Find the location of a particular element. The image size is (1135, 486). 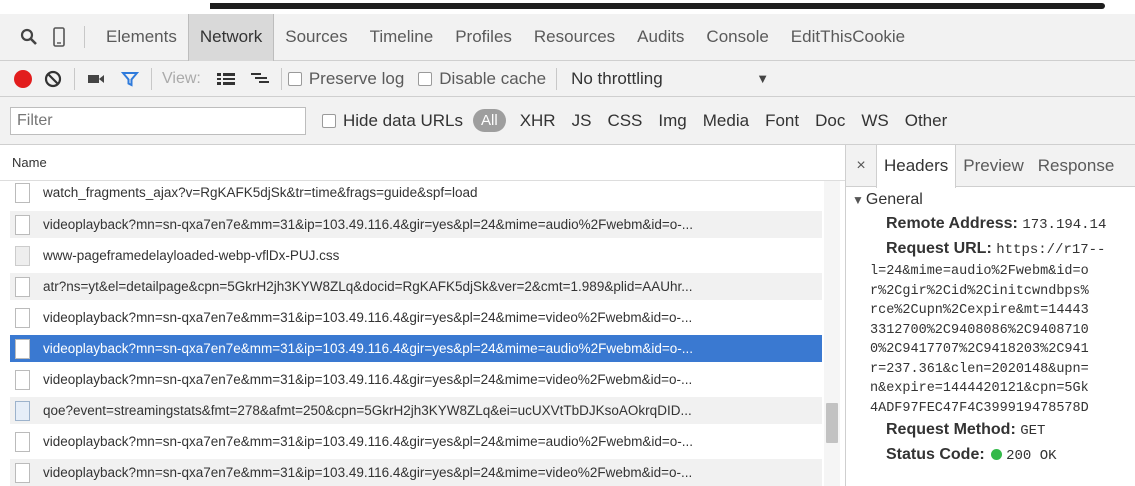

preserve-log-label: Preserve log is located at coordinates (356, 78).